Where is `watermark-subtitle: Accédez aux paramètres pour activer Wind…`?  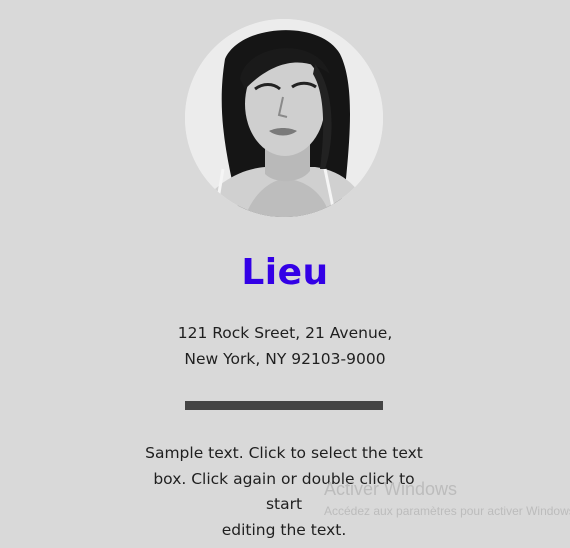
watermark-subtitle: Accédez aux paramètres pour activer Wind… is located at coordinates (447, 511).